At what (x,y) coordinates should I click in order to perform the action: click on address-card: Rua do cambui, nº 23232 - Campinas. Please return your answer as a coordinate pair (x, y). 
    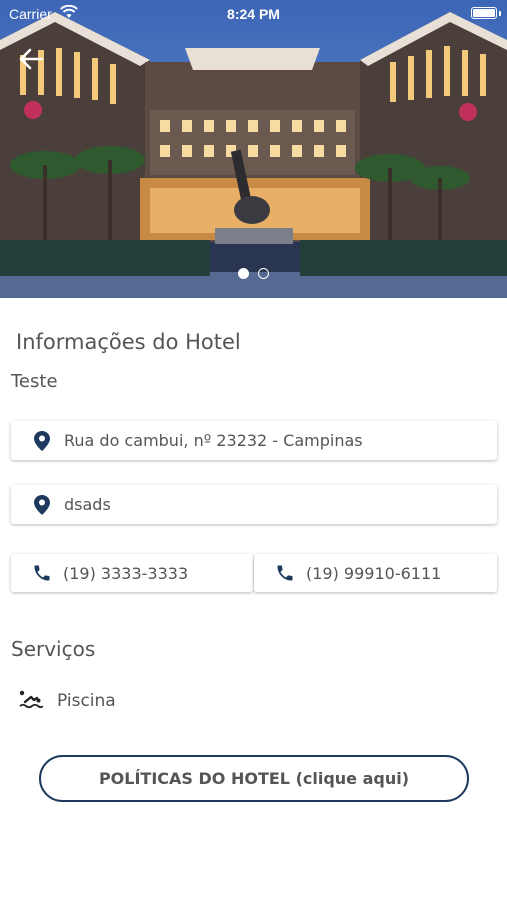
    Looking at the image, I should click on (254, 440).